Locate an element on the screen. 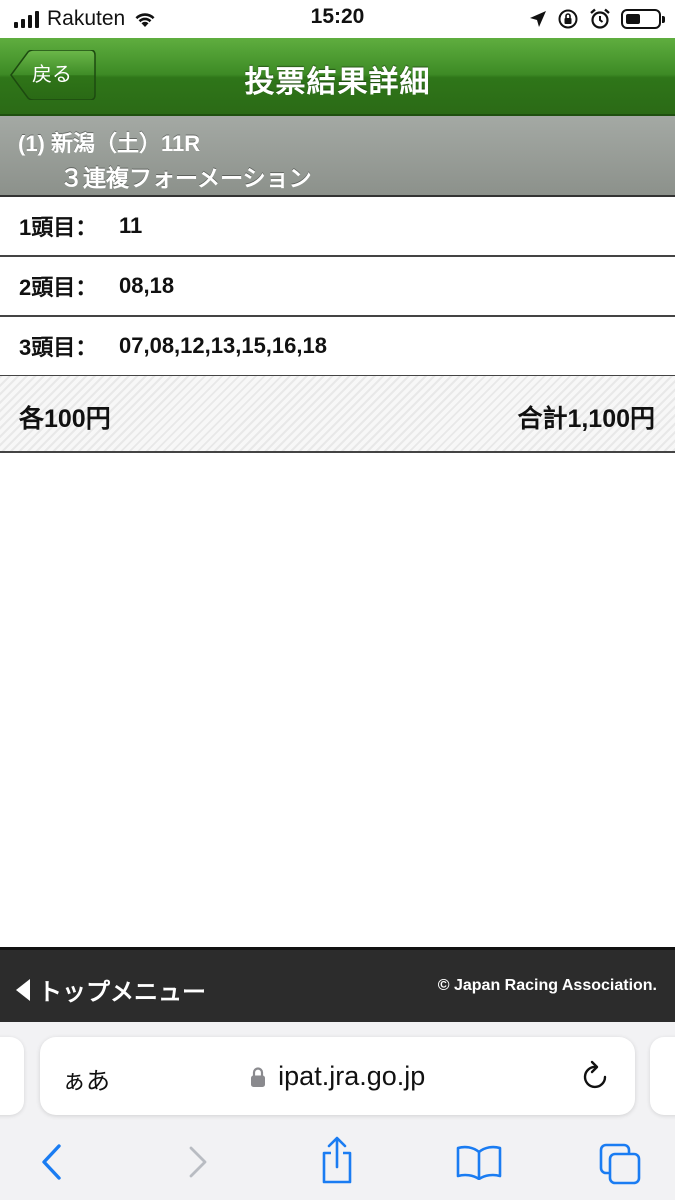  selection-row-3: 3頭目： 07,08,12,13,15,16,18 is located at coordinates (337, 347).